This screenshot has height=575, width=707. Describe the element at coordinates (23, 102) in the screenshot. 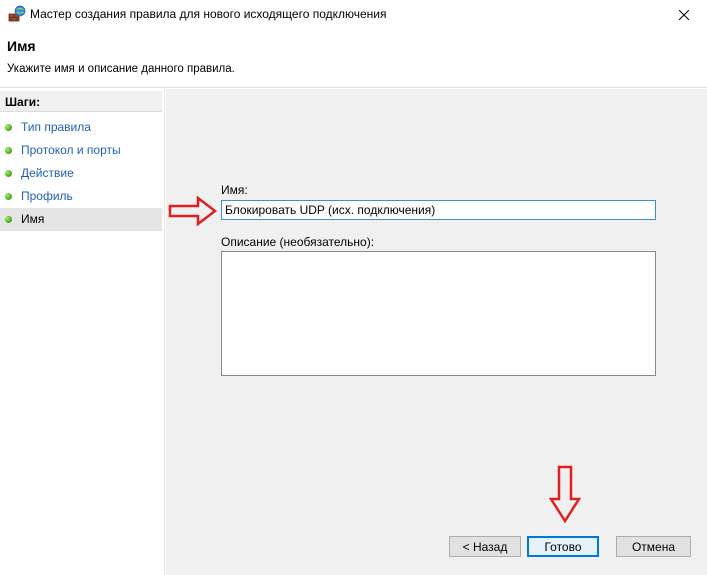

I see `steps-heading-label: Шаги:` at that location.